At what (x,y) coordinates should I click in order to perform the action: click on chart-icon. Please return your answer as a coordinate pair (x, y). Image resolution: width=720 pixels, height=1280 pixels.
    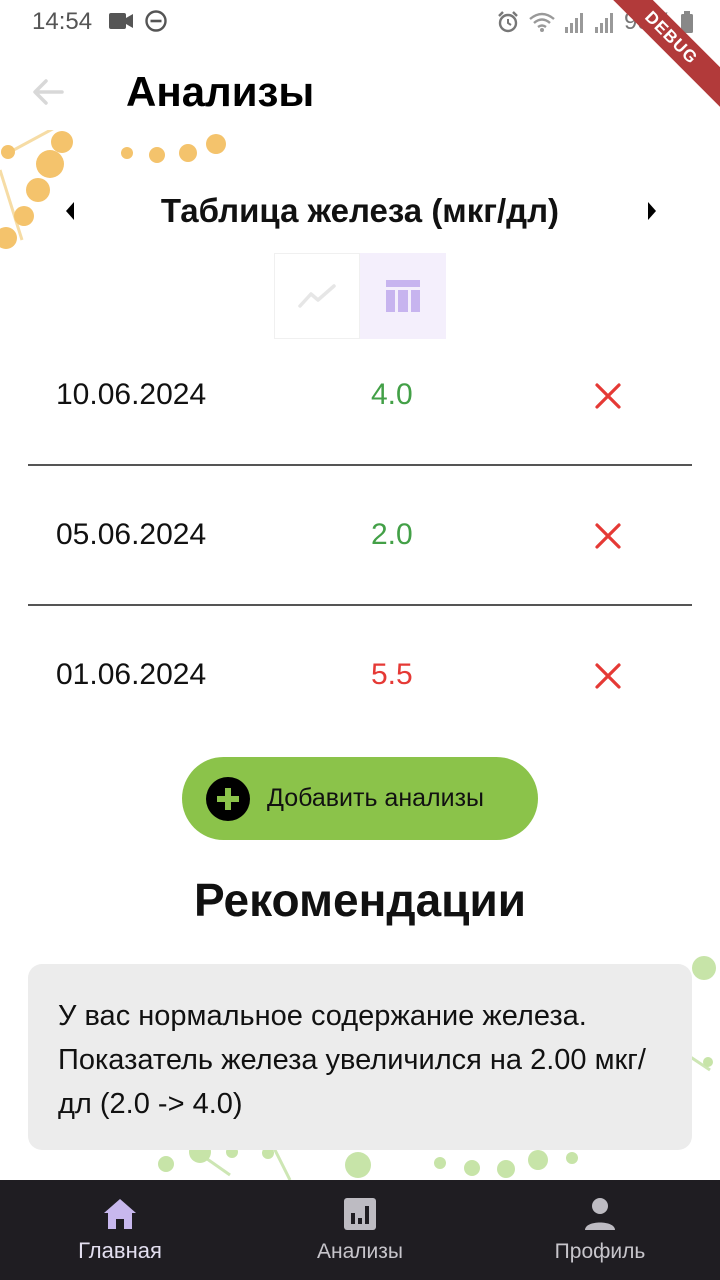
    Looking at the image, I should click on (360, 1214).